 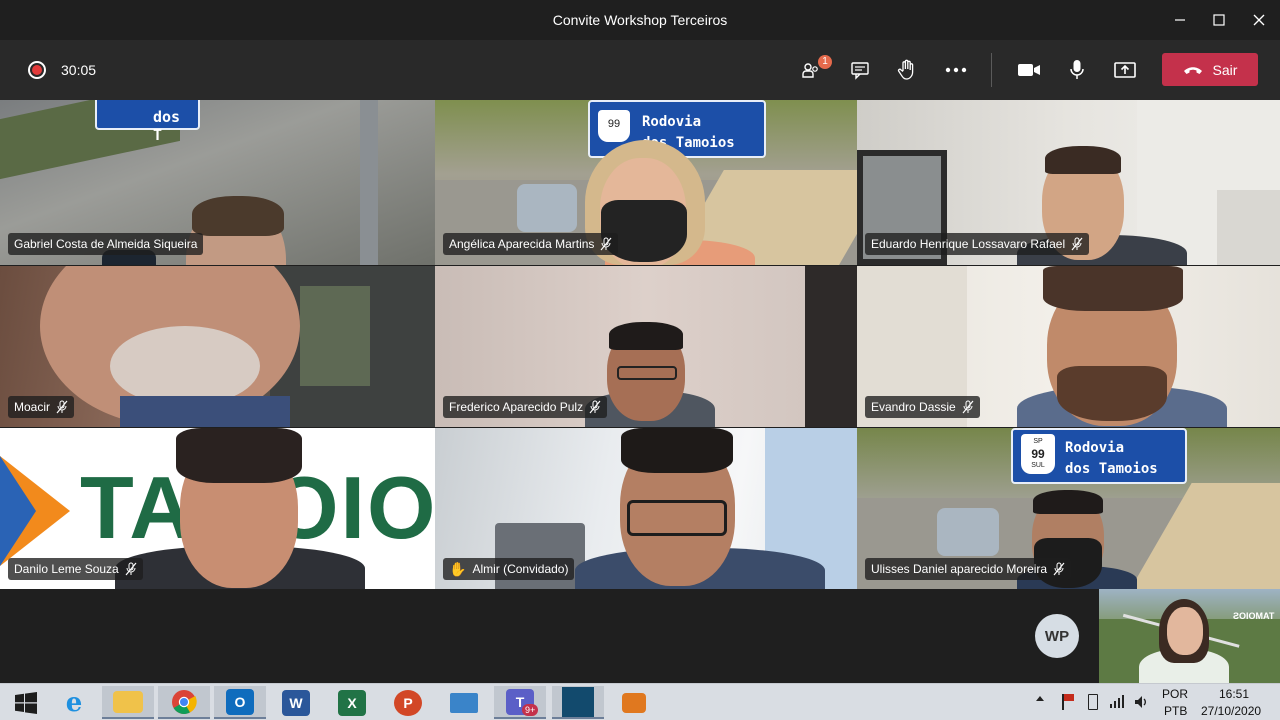 I want to click on close-icon, so click(x=1259, y=20).